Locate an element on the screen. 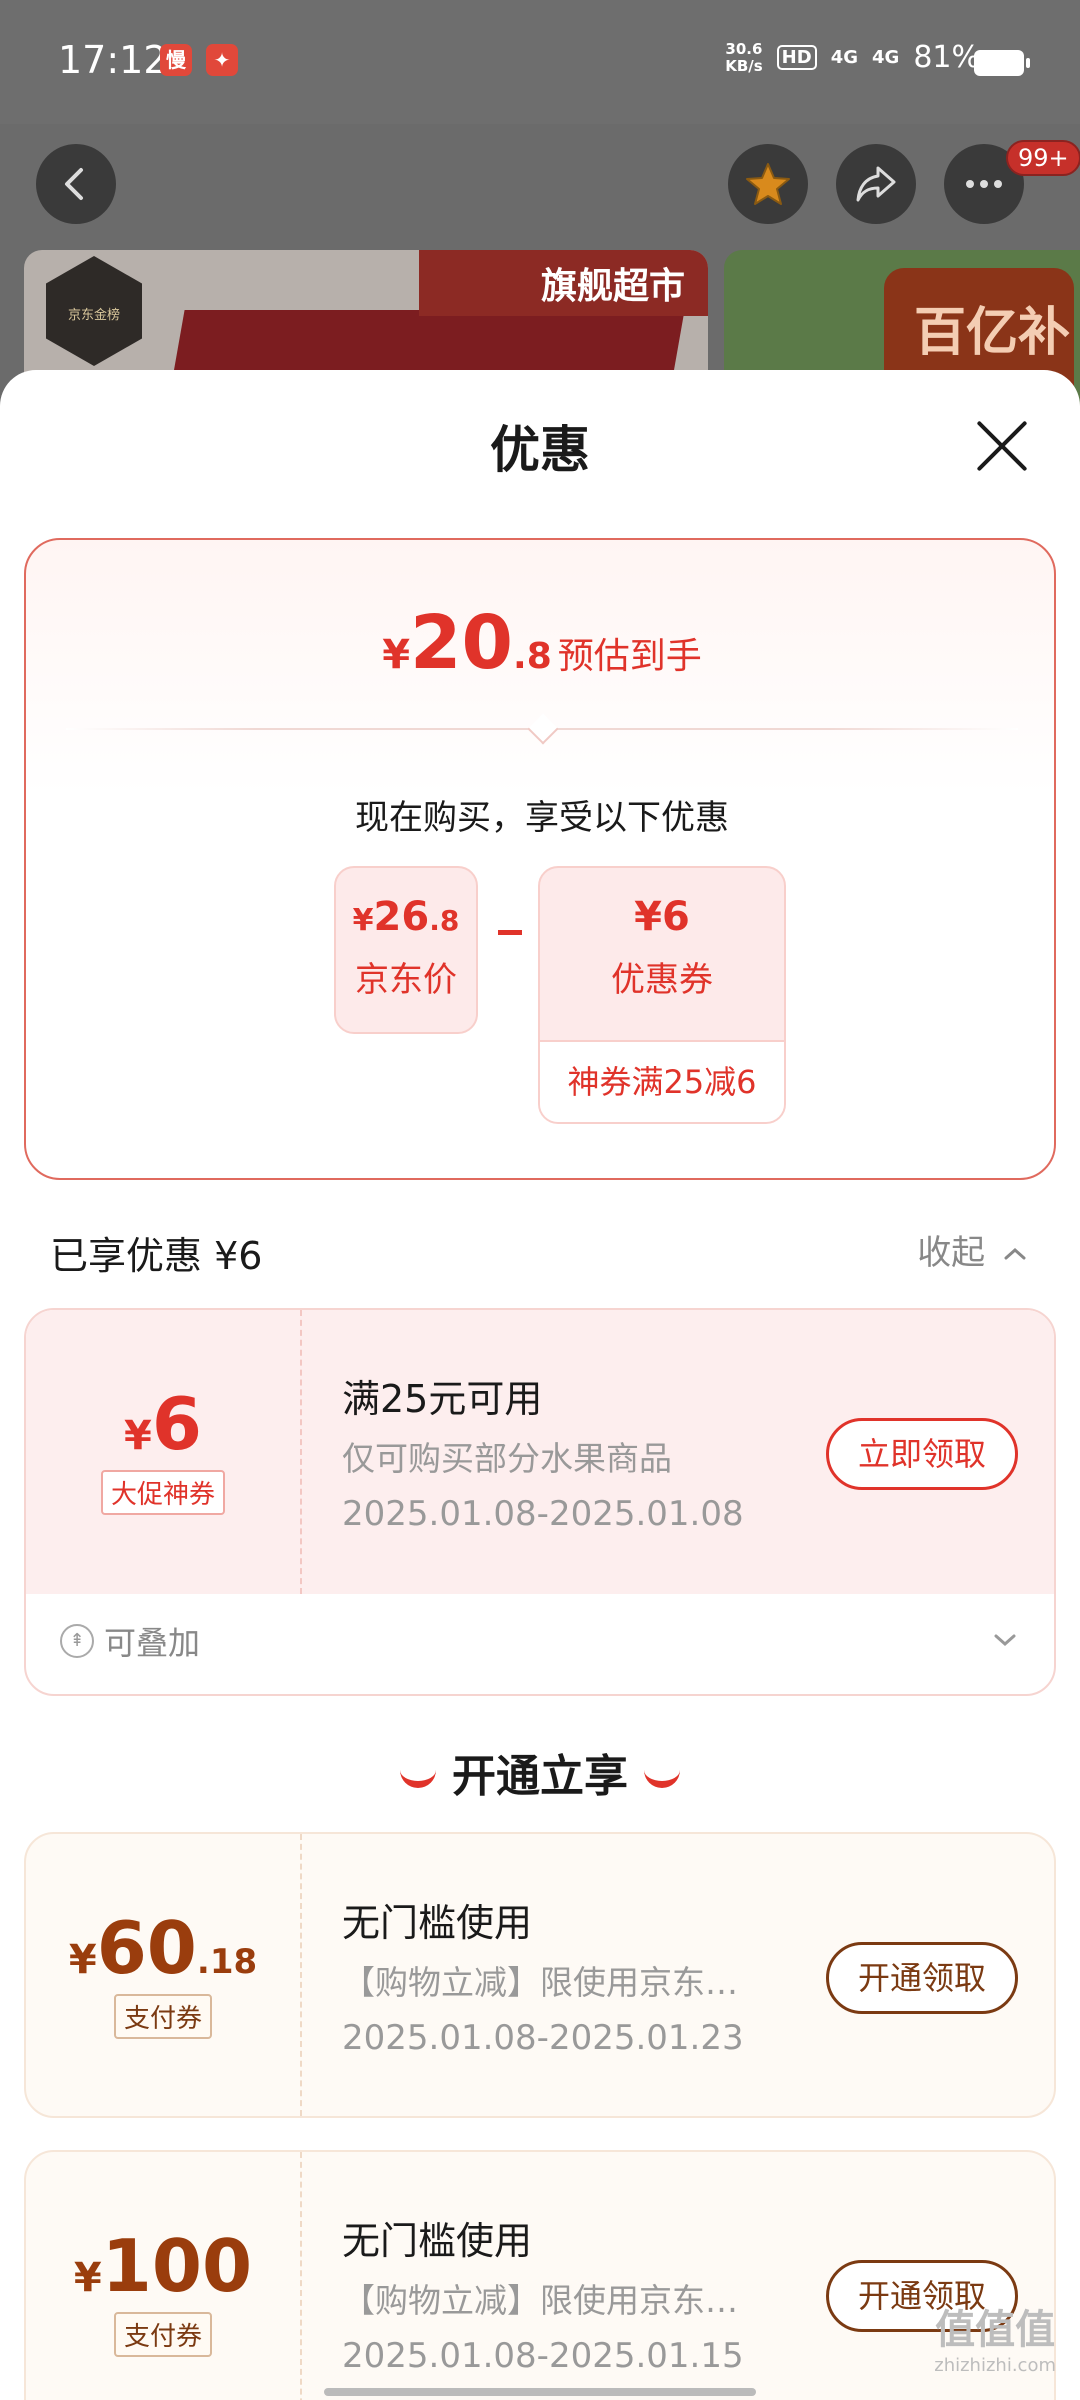 The height and width of the screenshot is (2400, 1080). status-indicators: 30.6 KB/s HD 4G 4G 81% is located at coordinates (852, 57).